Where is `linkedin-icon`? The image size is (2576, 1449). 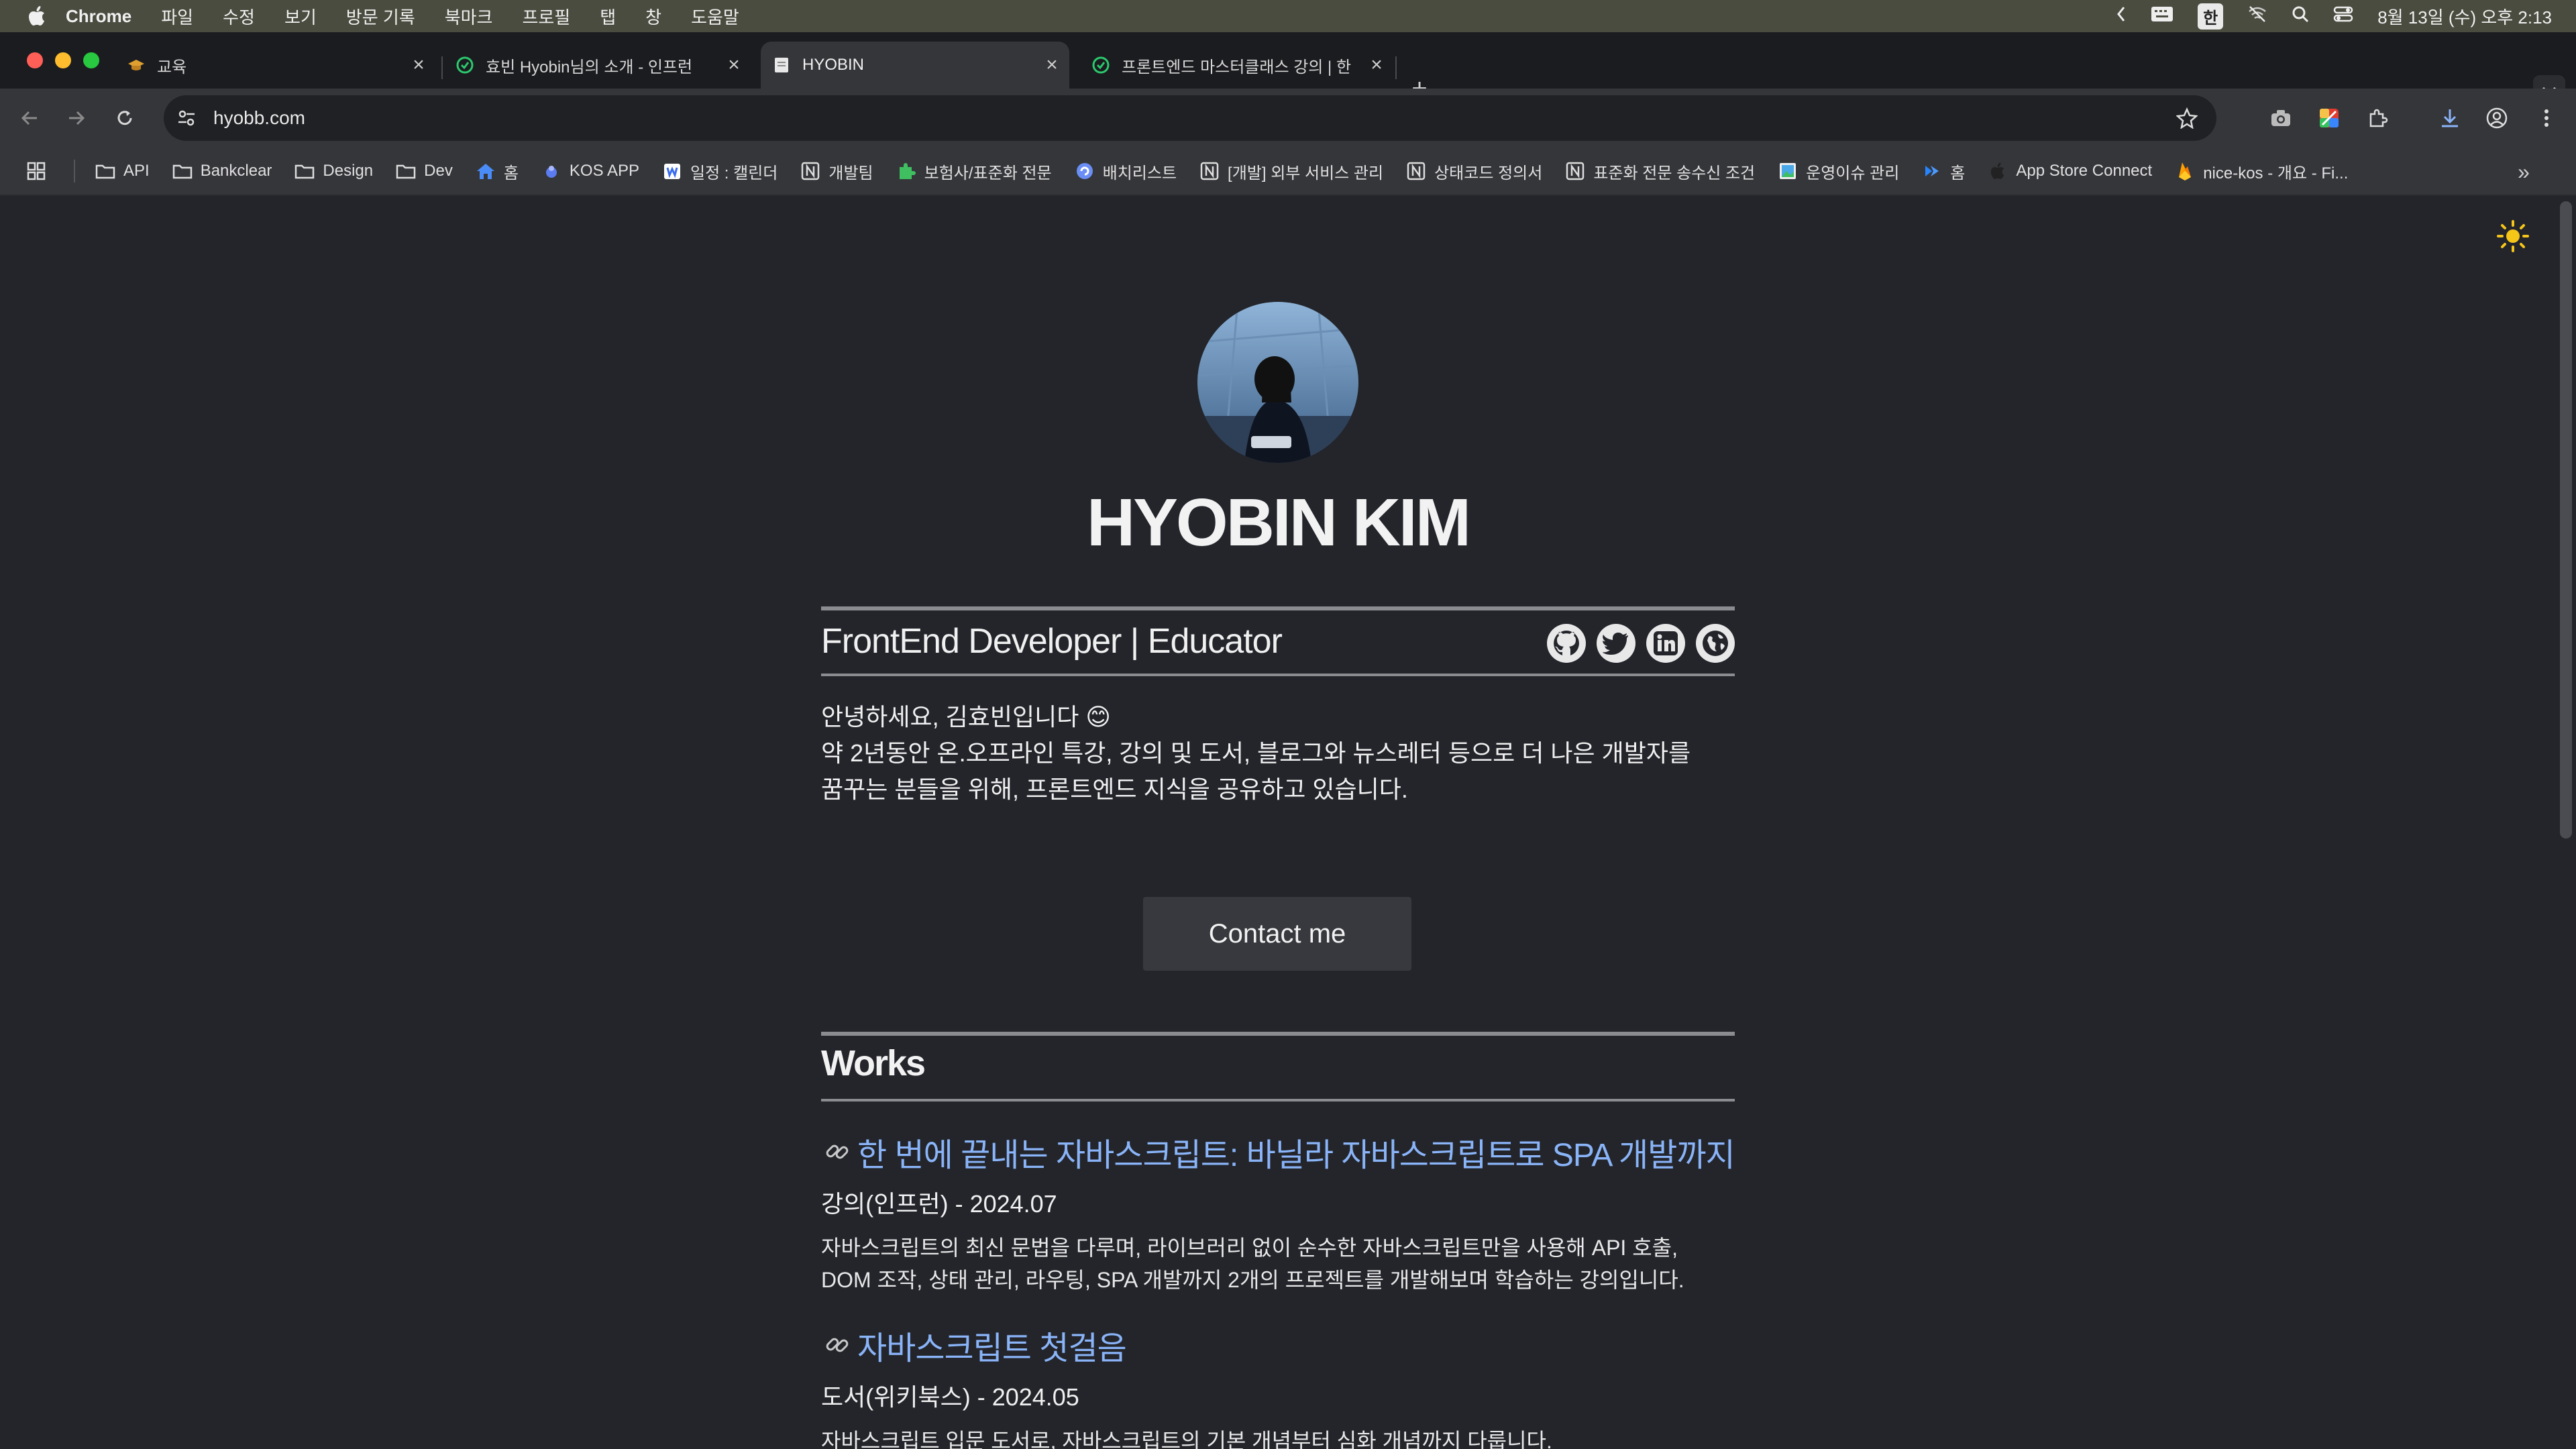
linkedin-icon is located at coordinates (1665, 643).